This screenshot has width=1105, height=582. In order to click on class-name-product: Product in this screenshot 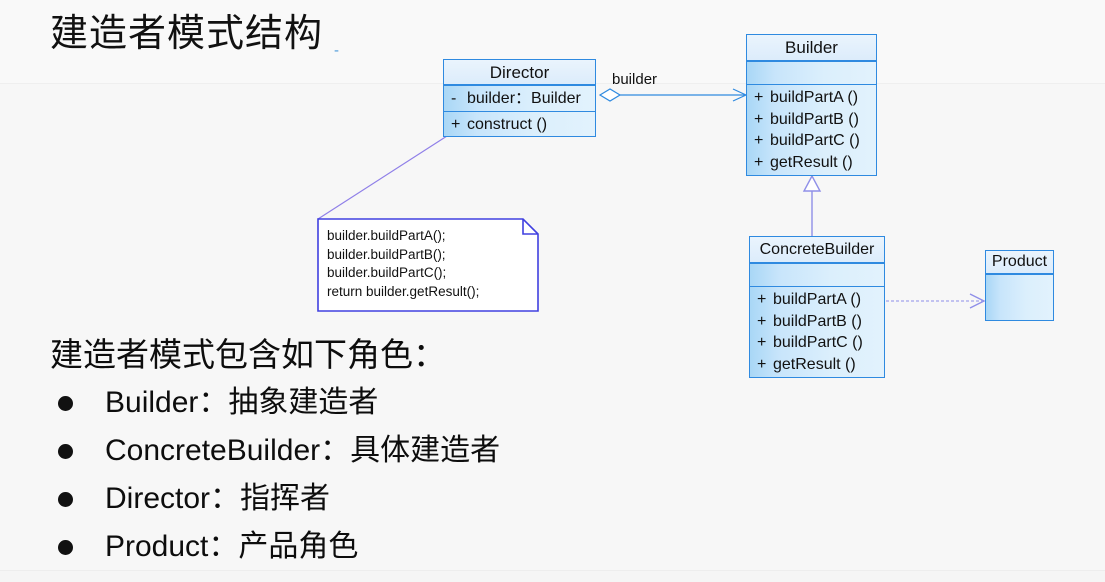, I will do `click(1019, 262)`.